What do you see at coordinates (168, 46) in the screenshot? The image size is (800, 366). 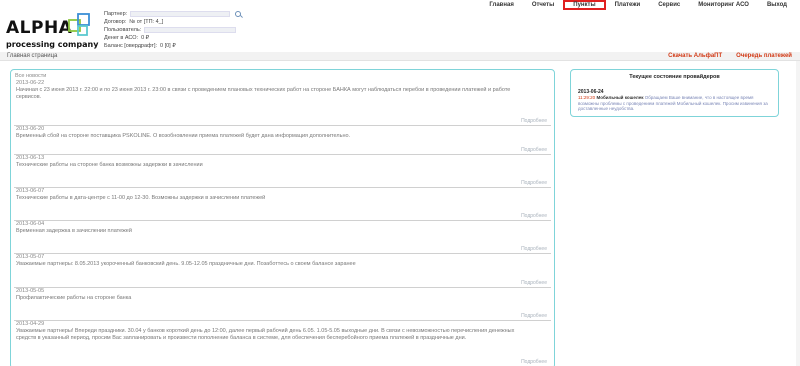 I see `balance-value: 0 [0] ₽` at bounding box center [168, 46].